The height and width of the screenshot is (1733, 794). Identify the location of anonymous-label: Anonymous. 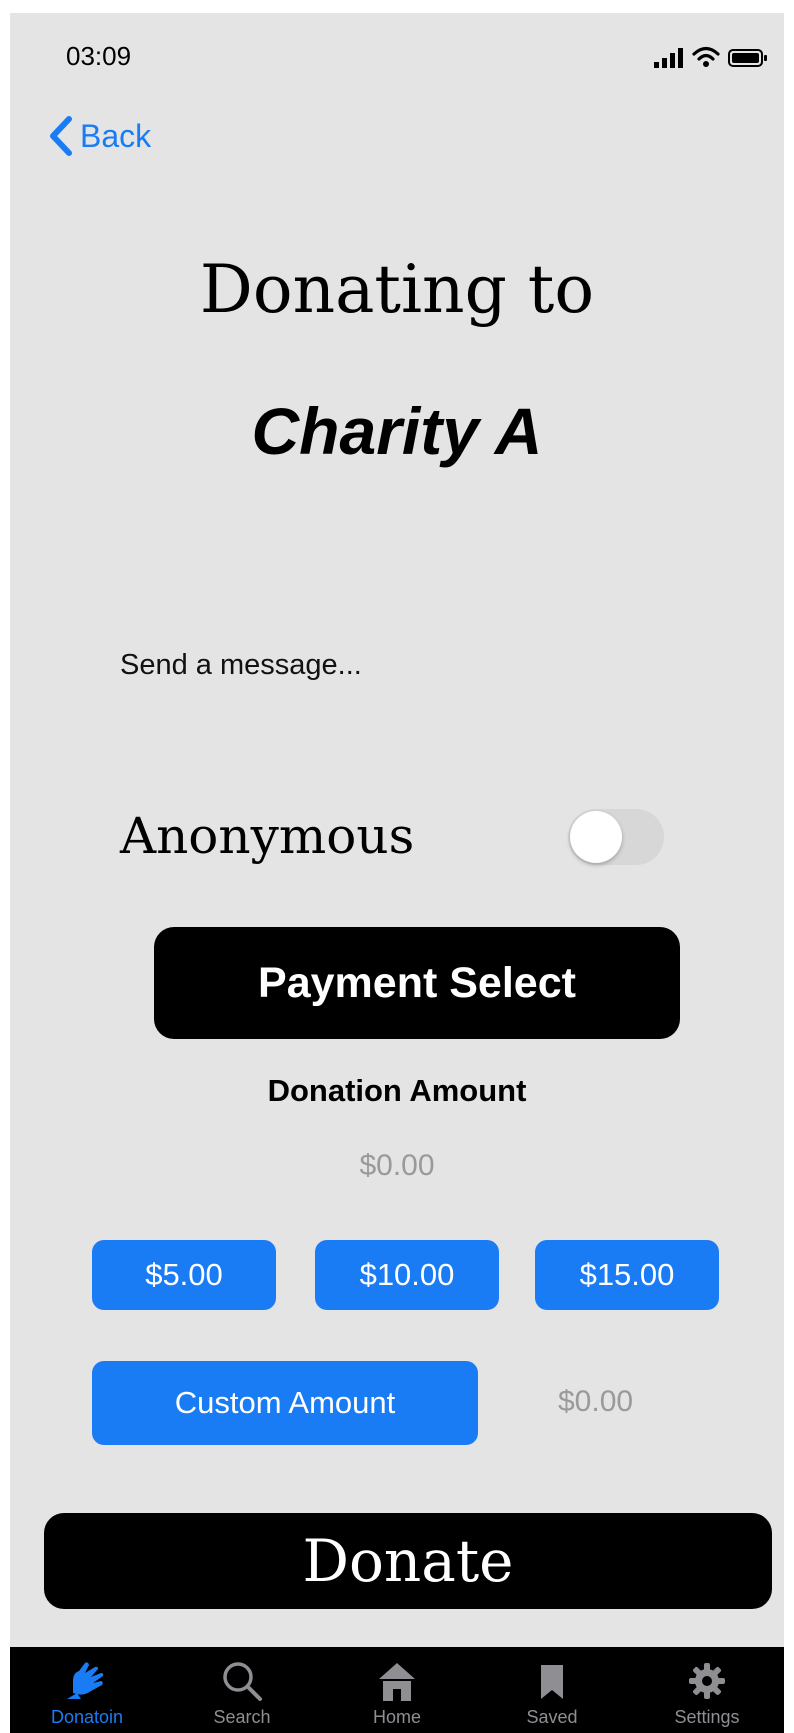
(267, 836).